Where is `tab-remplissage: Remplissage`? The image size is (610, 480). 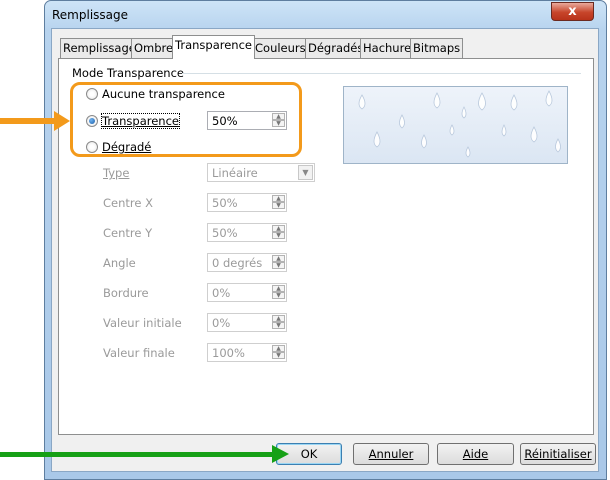 tab-remplissage: Remplissage is located at coordinates (99, 48).